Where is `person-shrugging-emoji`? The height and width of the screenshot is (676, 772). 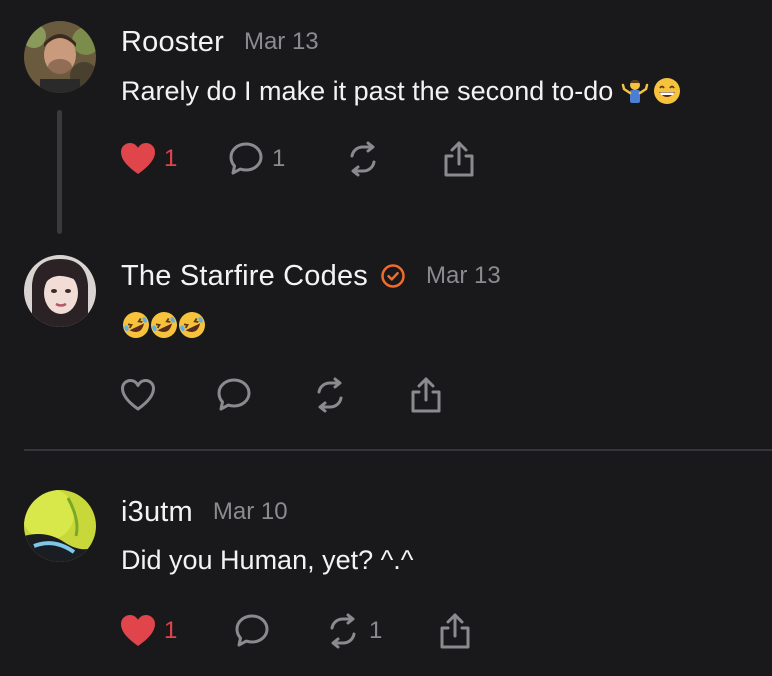 person-shrugging-emoji is located at coordinates (635, 91).